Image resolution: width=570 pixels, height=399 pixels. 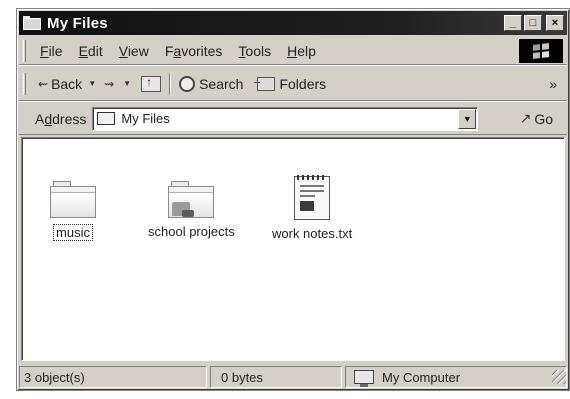 I want to click on address-bar: Address My Files ▼ ↗ Go, so click(x=293, y=119).